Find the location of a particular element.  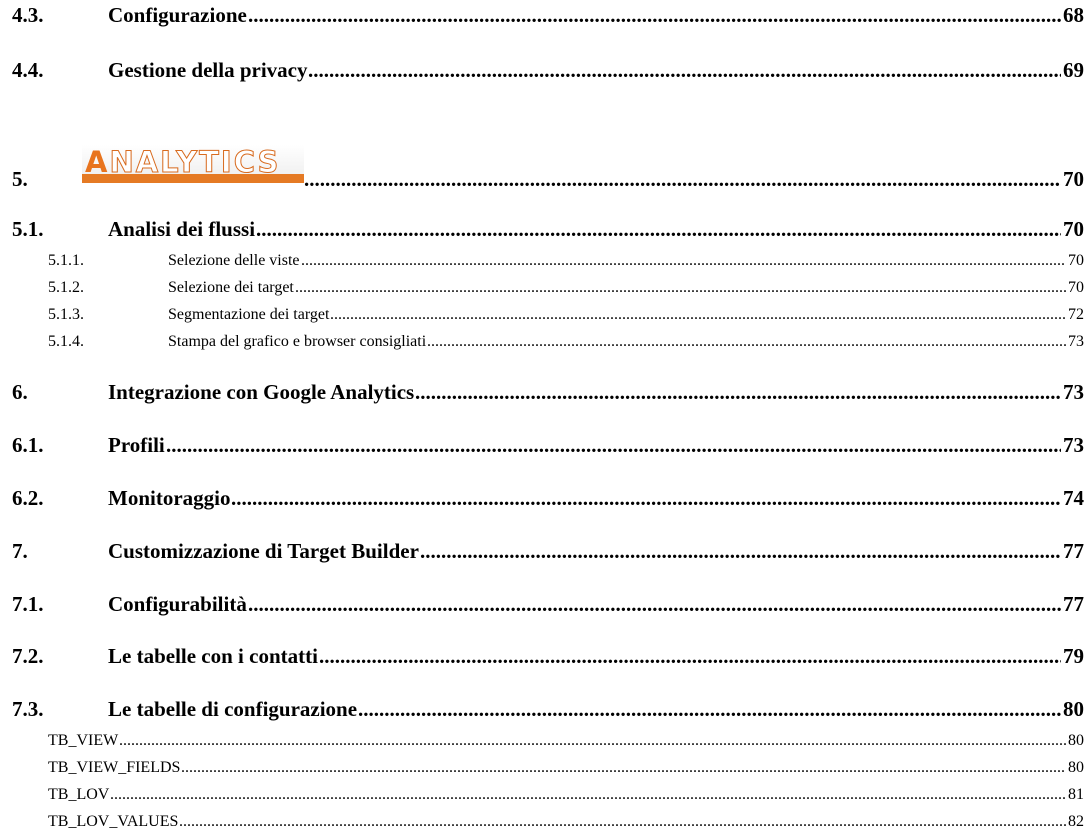

toc-entry-number: 5. is located at coordinates (20, 179).